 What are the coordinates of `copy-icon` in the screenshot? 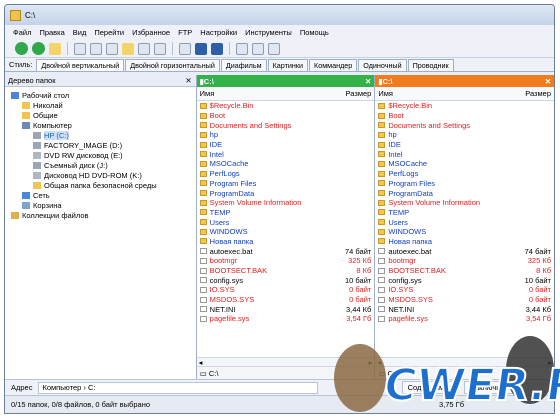 It's located at (80, 48).